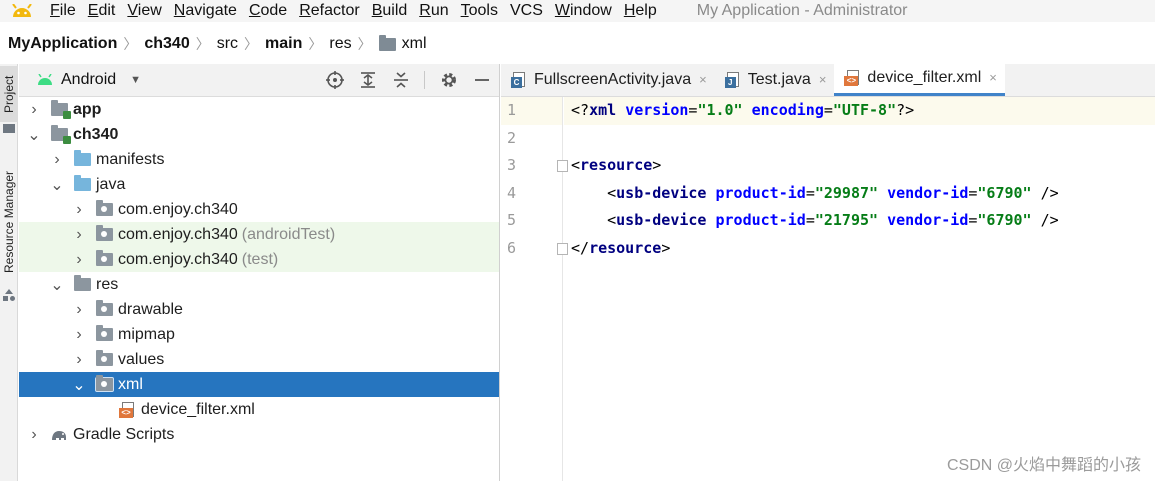  I want to click on tree-node-package-test: › com.enjoy.ch340 (test), so click(259, 259).